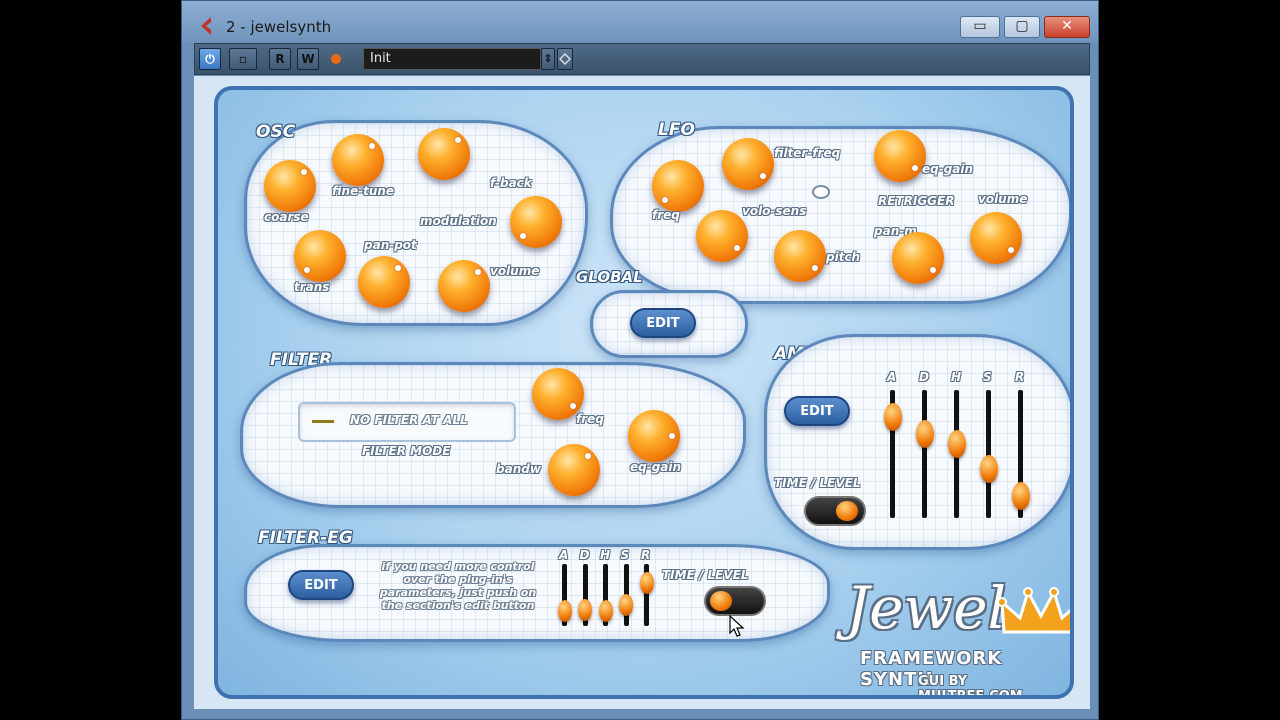  I want to click on filter-eg-h-slider-thumb, so click(605, 611).